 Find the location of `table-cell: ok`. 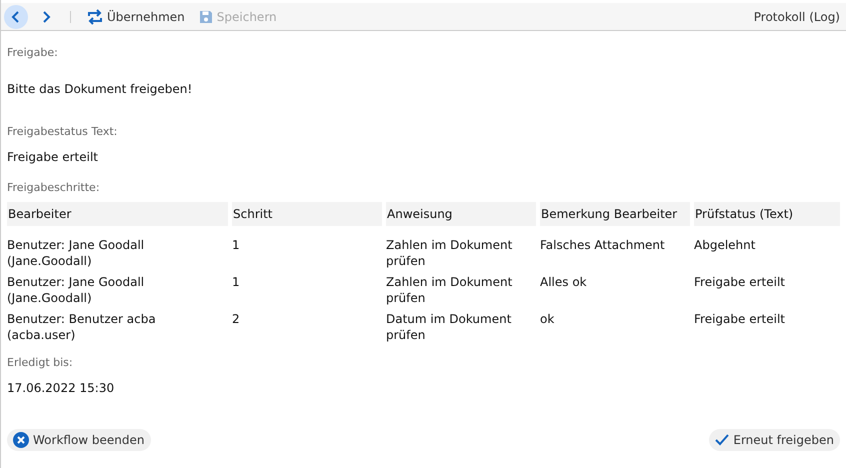

table-cell: ok is located at coordinates (547, 319).